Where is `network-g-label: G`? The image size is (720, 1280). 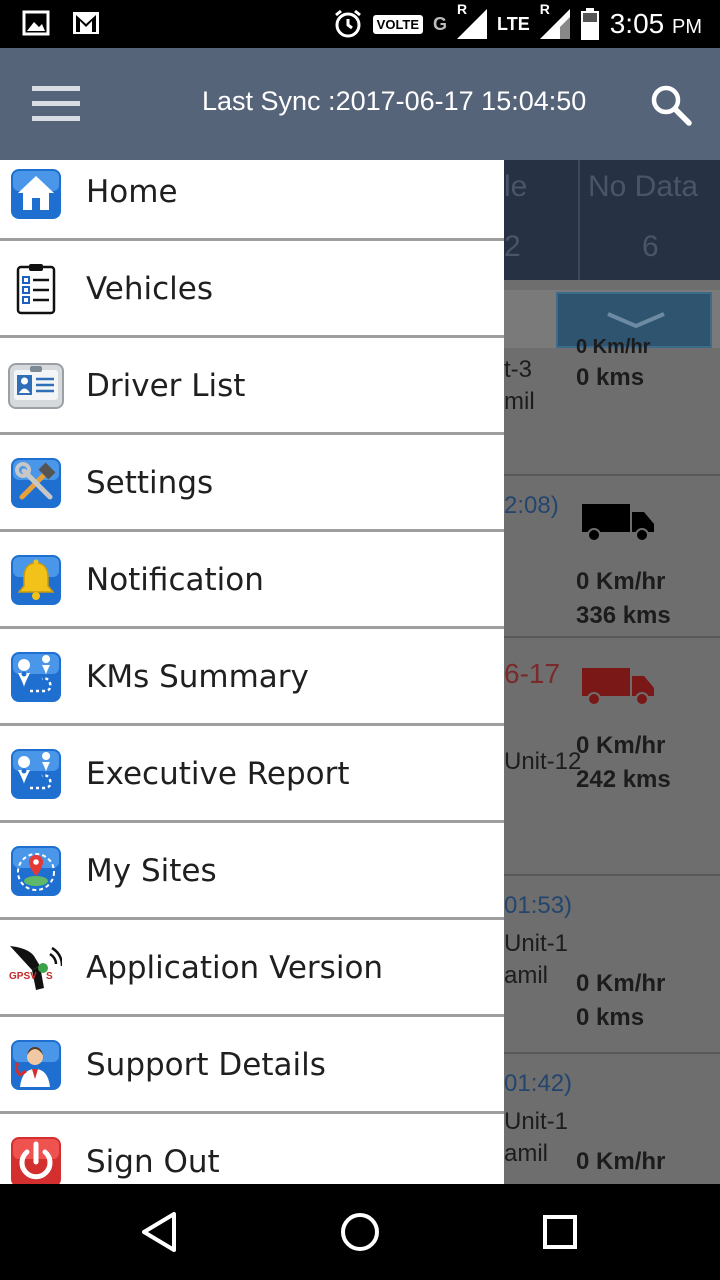
network-g-label: G is located at coordinates (440, 23).